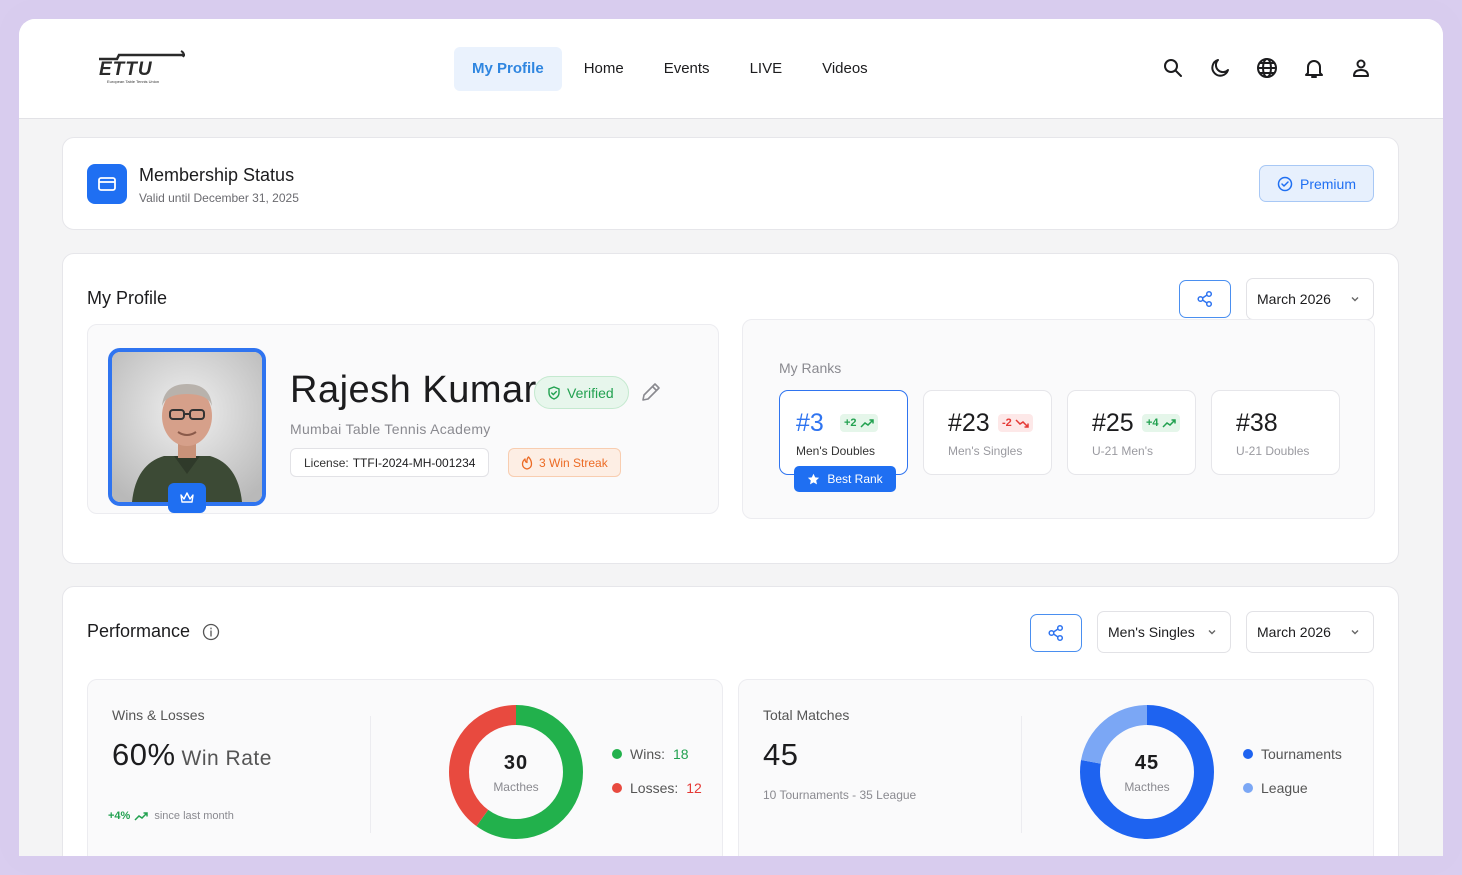 The width and height of the screenshot is (1462, 875). I want to click on rank-category: U-21 Doubles, so click(1273, 451).